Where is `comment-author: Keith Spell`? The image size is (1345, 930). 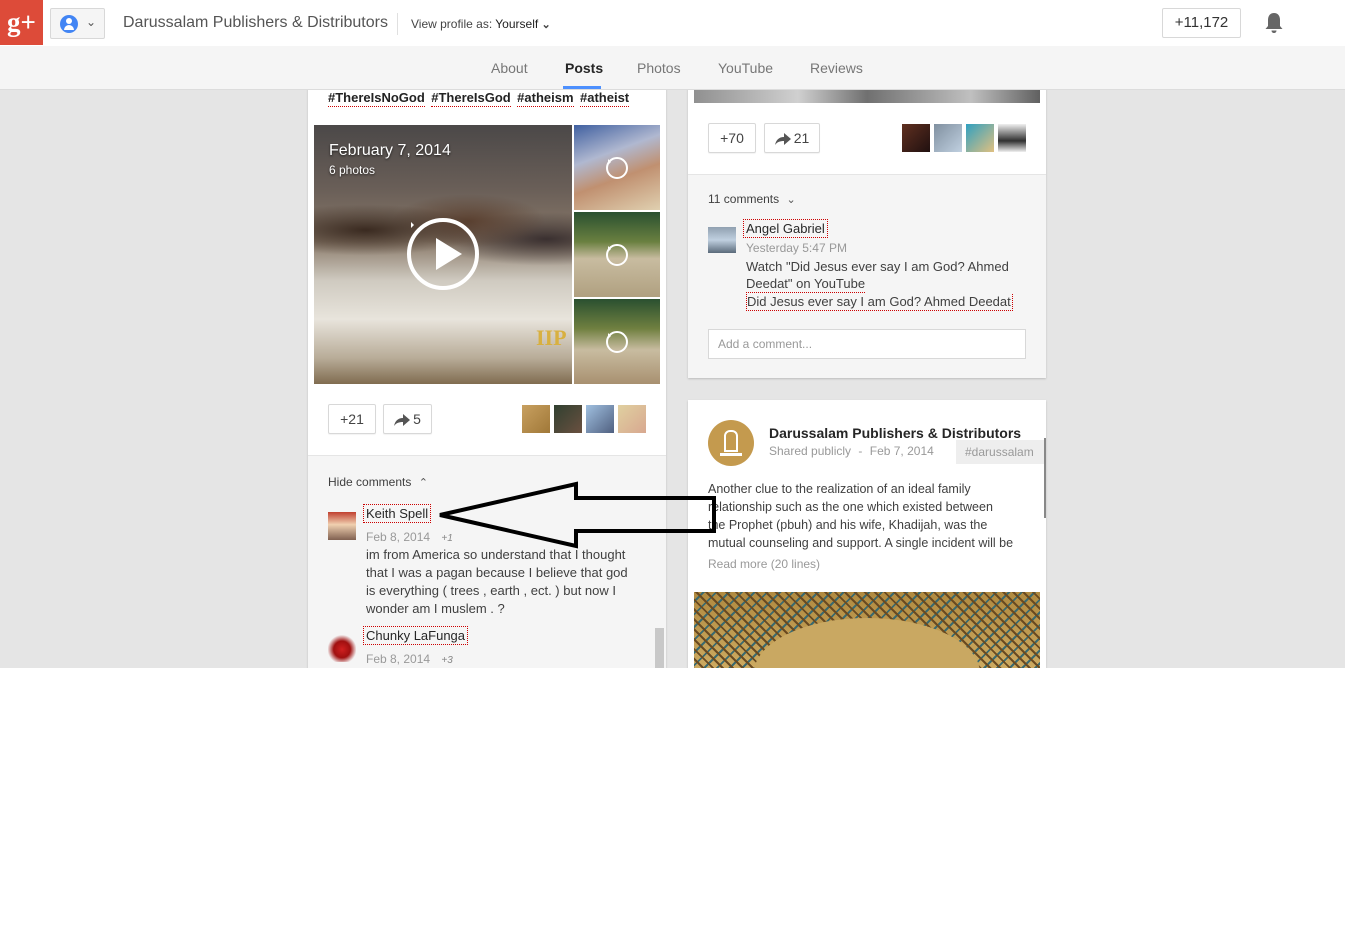
comment-author: Keith Spell is located at coordinates (397, 513).